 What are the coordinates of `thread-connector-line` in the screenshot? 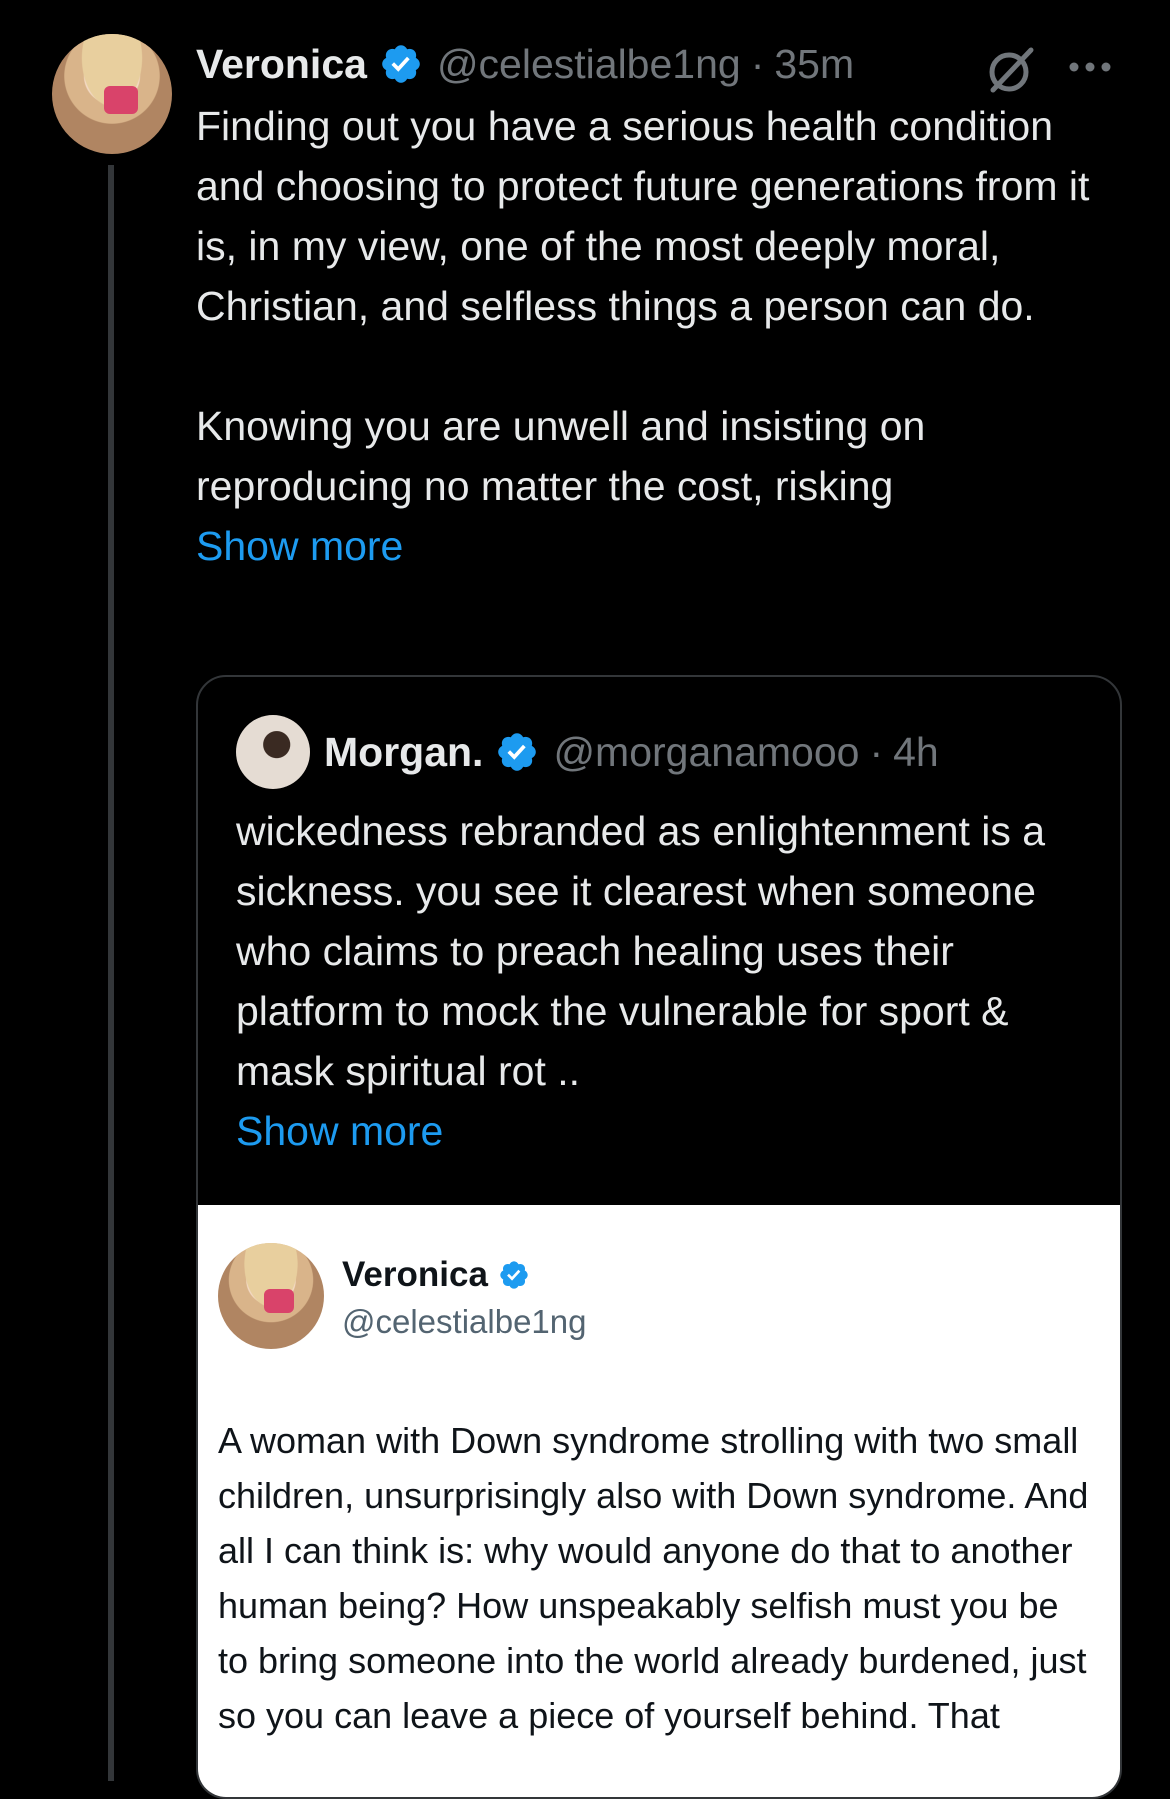 It's located at (111, 973).